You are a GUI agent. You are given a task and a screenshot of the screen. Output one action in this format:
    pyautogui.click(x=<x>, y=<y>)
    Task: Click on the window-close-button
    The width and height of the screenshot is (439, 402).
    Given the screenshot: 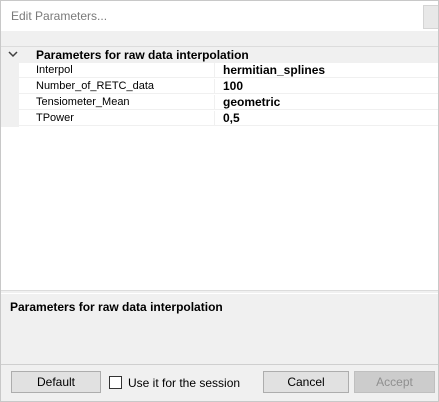 What is the action you would take?
    pyautogui.click(x=430, y=17)
    